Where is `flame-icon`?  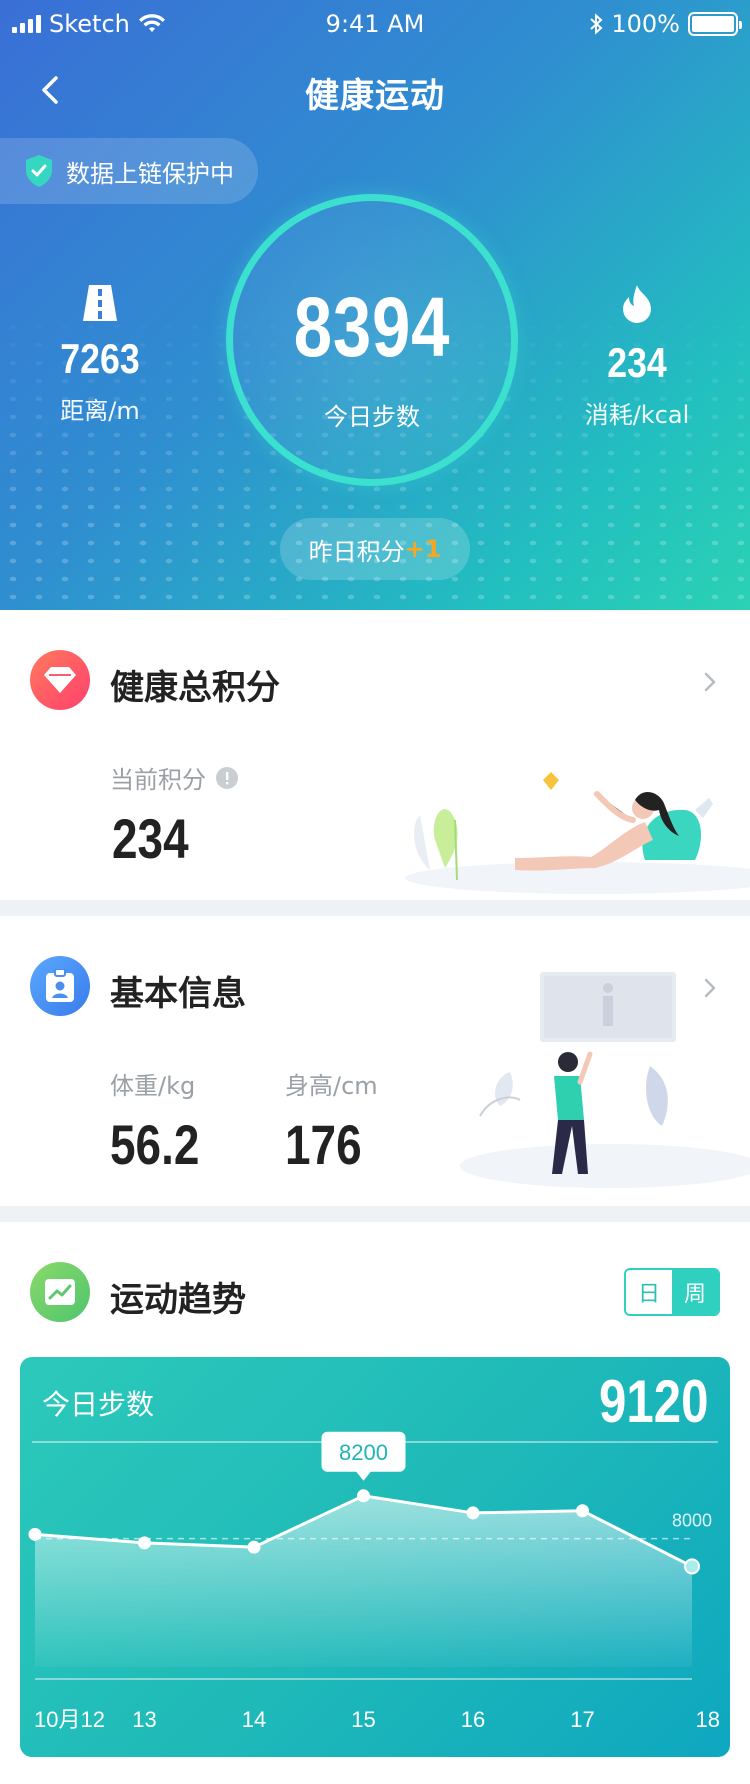
flame-icon is located at coordinates (637, 304).